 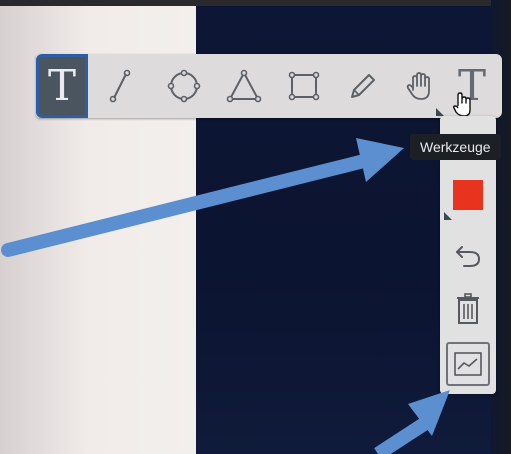 I want to click on triangle-icon, so click(x=244, y=86).